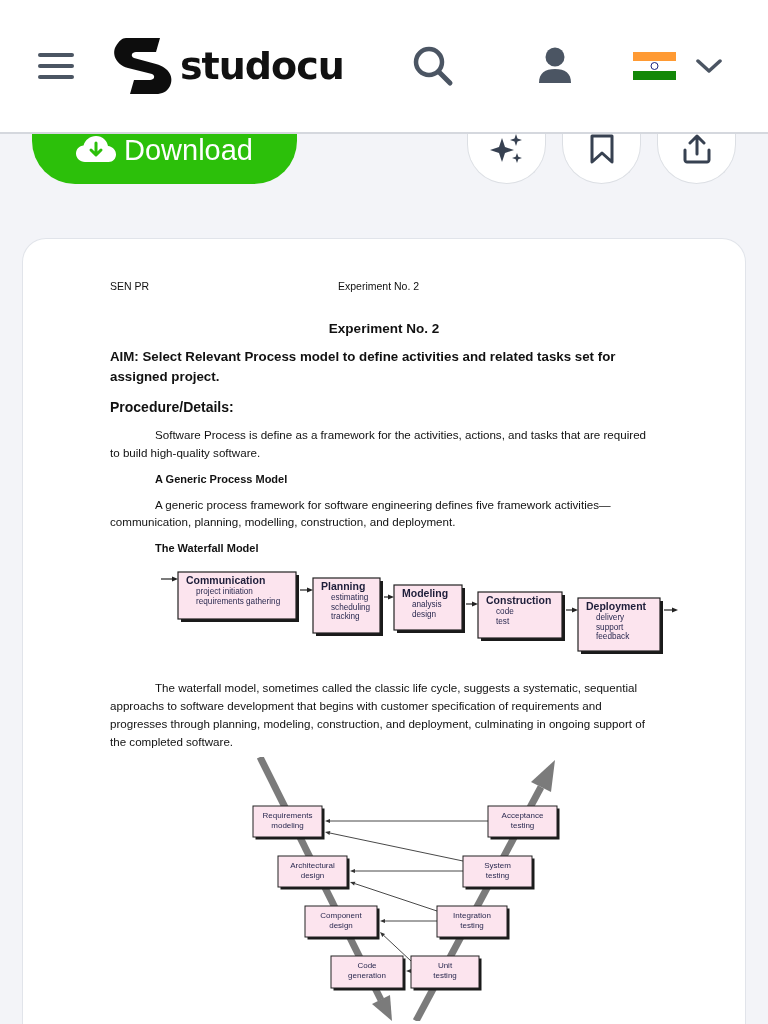 The width and height of the screenshot is (768, 1024). I want to click on phase-label: Integration testing, so click(472, 921).